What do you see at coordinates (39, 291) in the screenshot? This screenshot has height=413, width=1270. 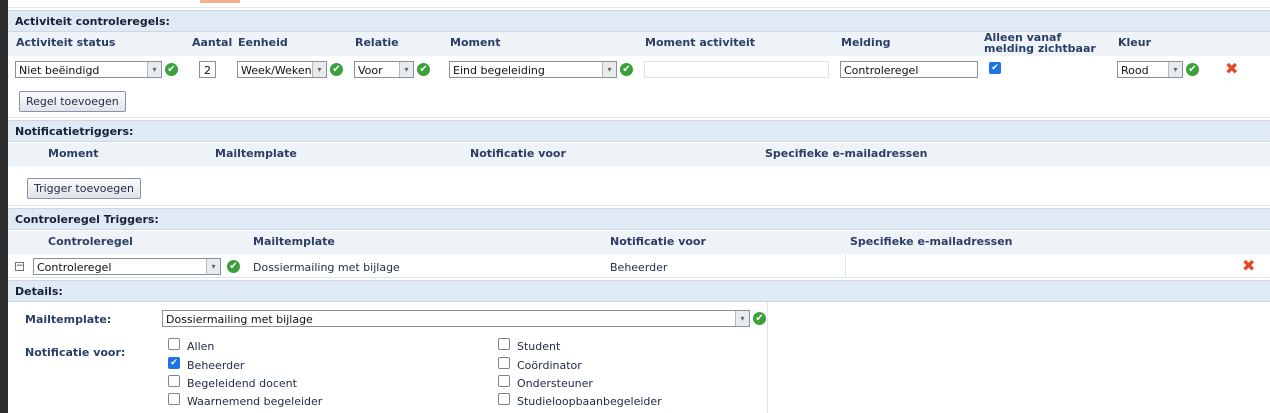 I see `section-title: Details:` at bounding box center [39, 291].